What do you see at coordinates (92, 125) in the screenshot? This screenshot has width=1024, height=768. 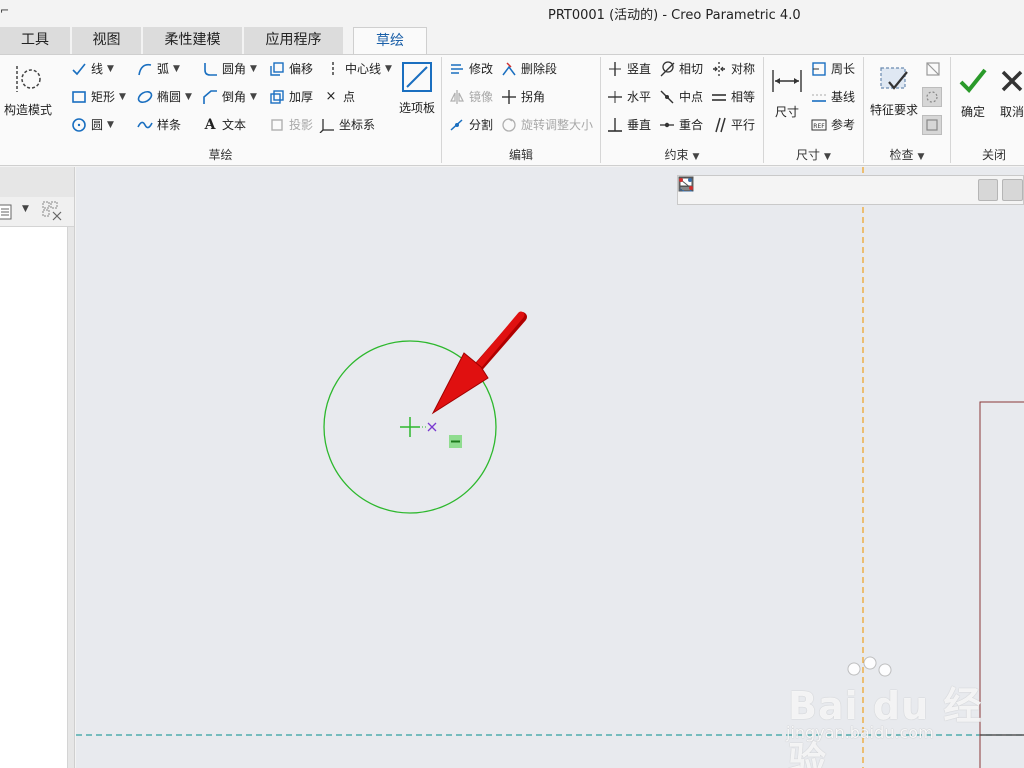 I see `circle-button: 圆 ▼` at bounding box center [92, 125].